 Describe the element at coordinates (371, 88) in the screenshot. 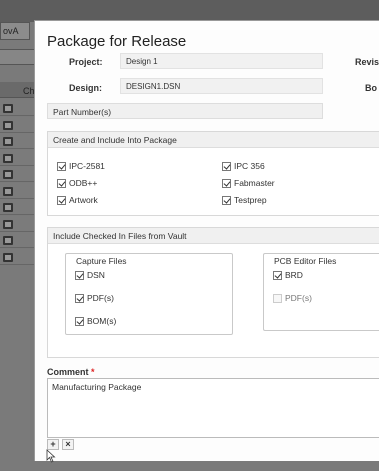

I see `bom-label: Bo` at that location.